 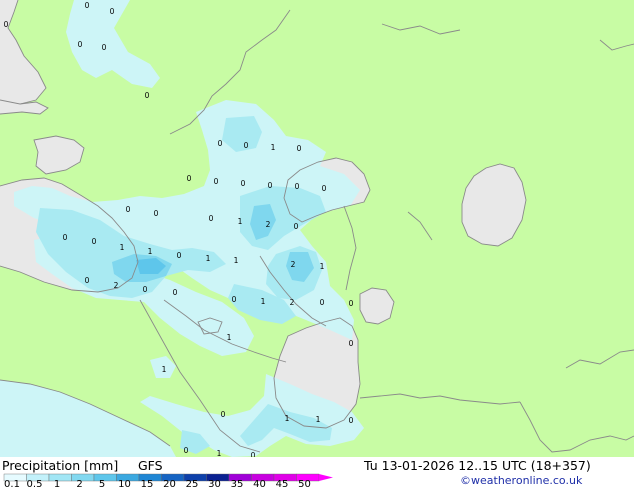 I want to click on color-scale-tick-label: 0.5, so click(x=34, y=484).